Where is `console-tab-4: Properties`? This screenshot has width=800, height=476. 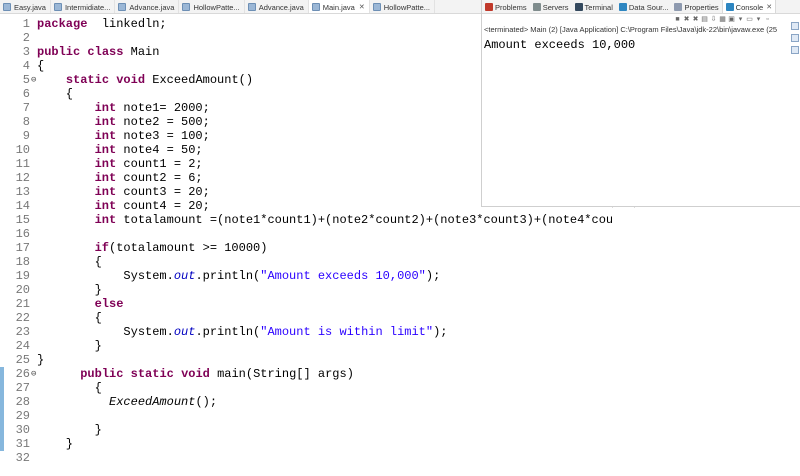 console-tab-4: Properties is located at coordinates (696, 6).